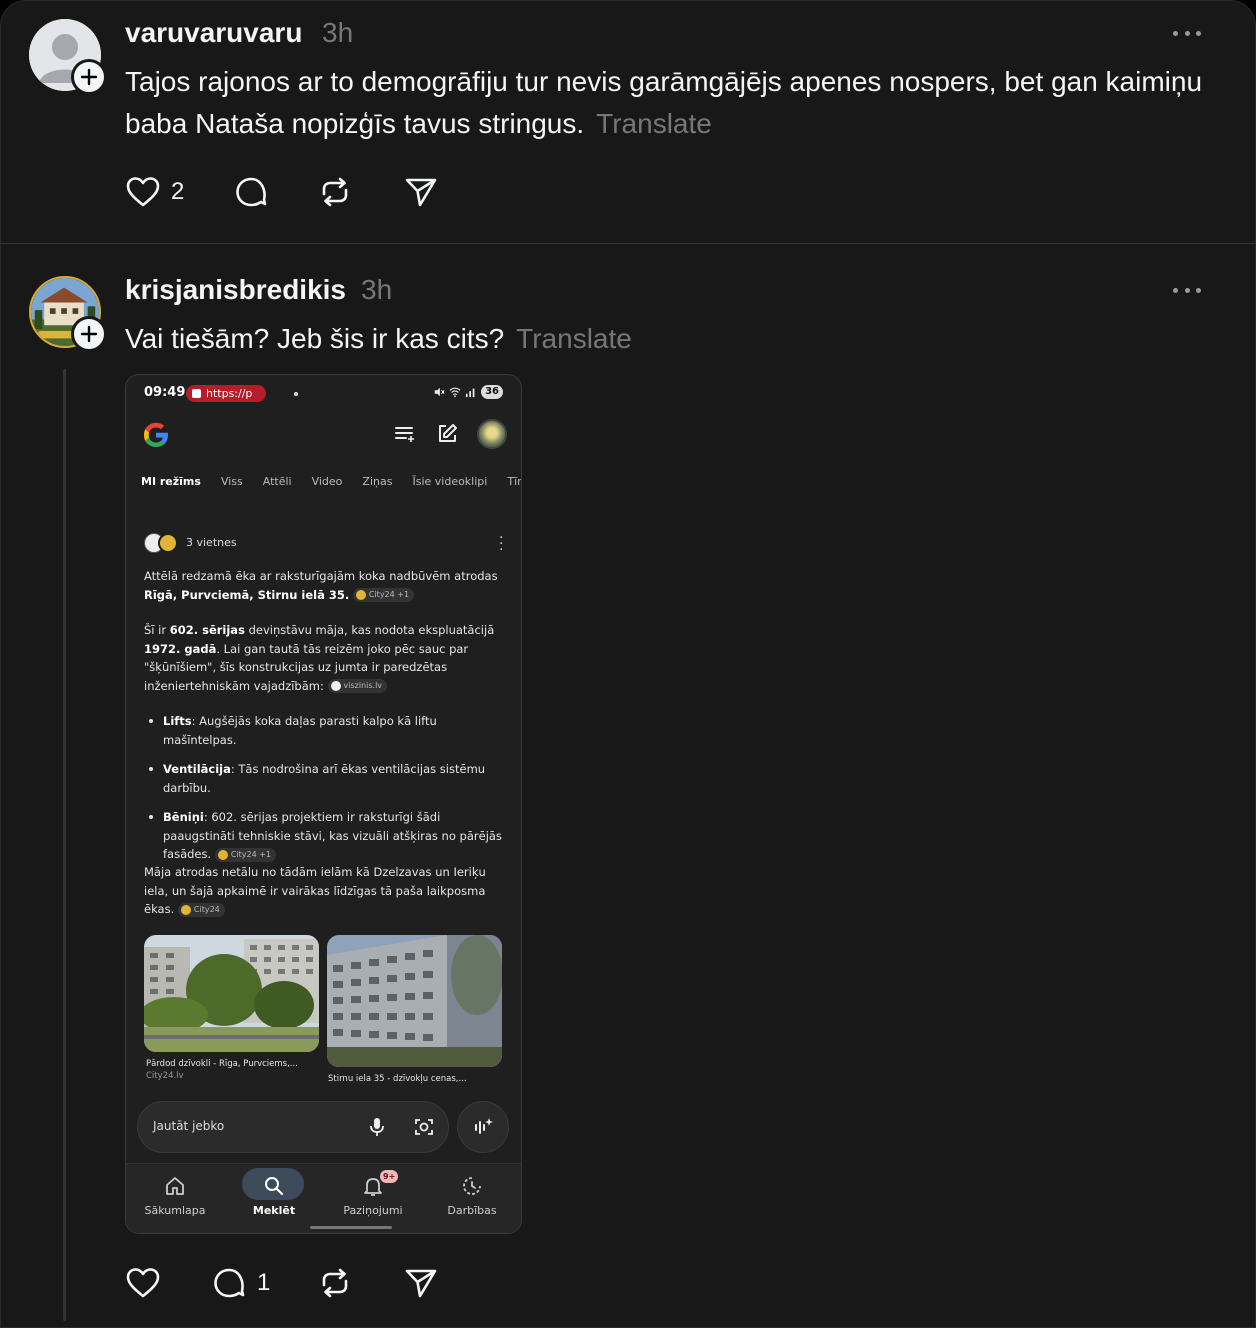 This screenshot has height=1328, width=1256. Describe the element at coordinates (293, 1127) in the screenshot. I see `ask-input: Jautāt jebko` at that location.